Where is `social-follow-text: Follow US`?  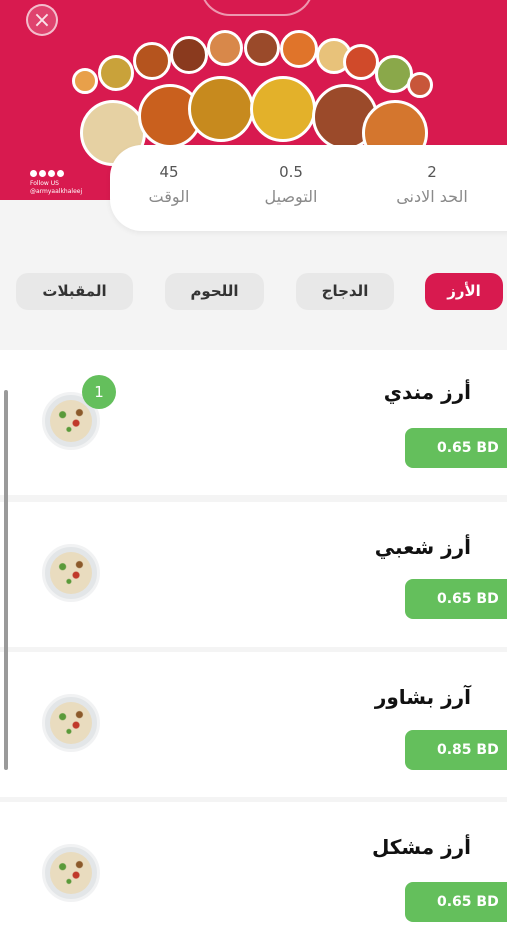 social-follow-text: Follow US is located at coordinates (44, 183).